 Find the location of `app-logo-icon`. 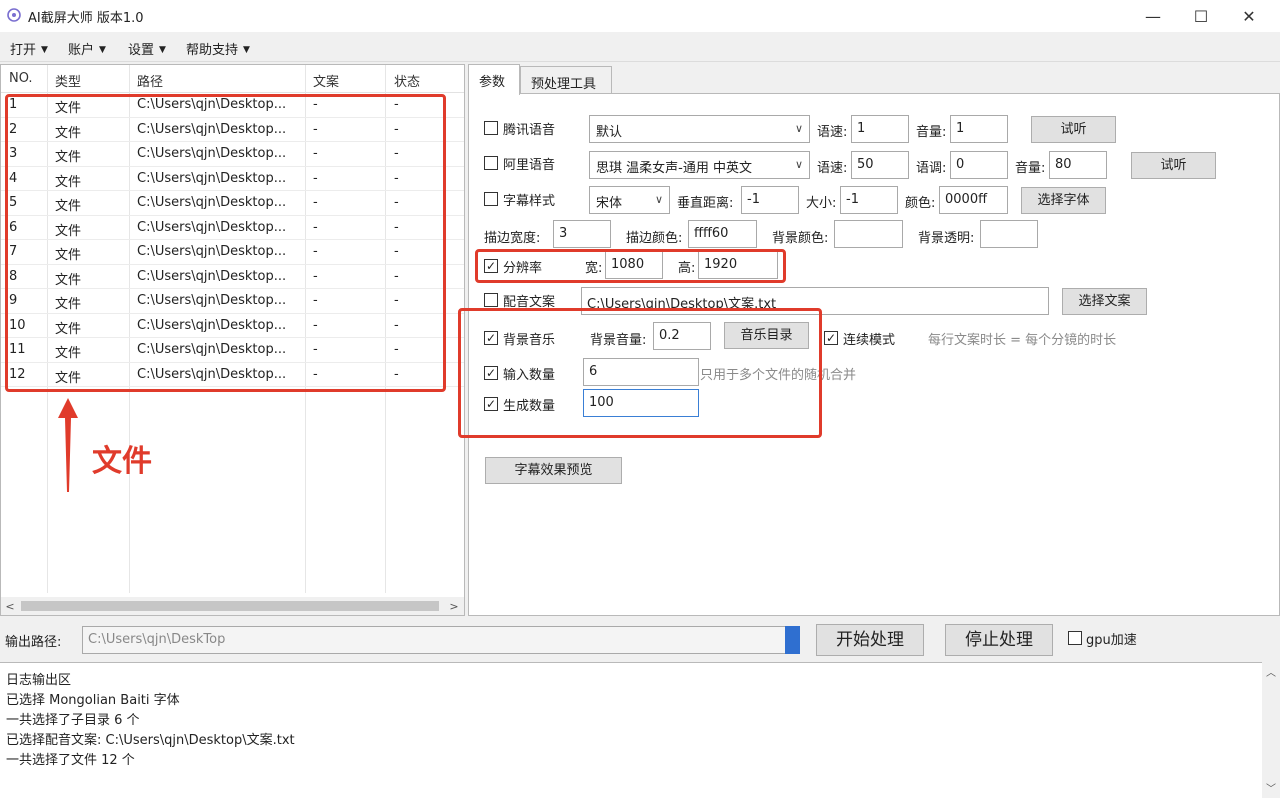

app-logo-icon is located at coordinates (14, 15).